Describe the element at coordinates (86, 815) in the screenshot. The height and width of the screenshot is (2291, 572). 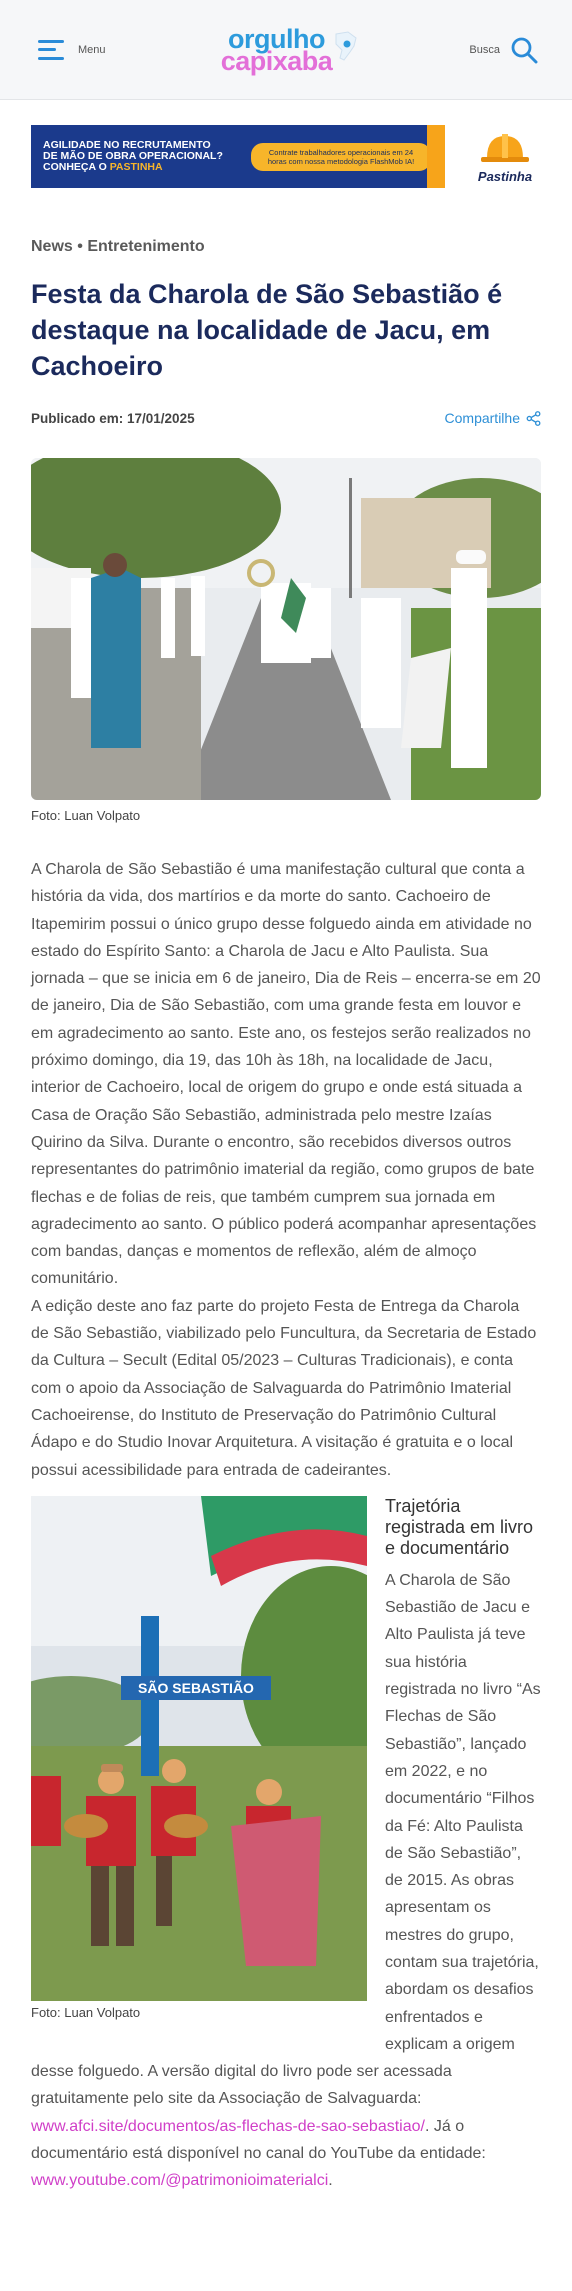
I see `photo-1-caption: Foto: Luan Volpato` at that location.